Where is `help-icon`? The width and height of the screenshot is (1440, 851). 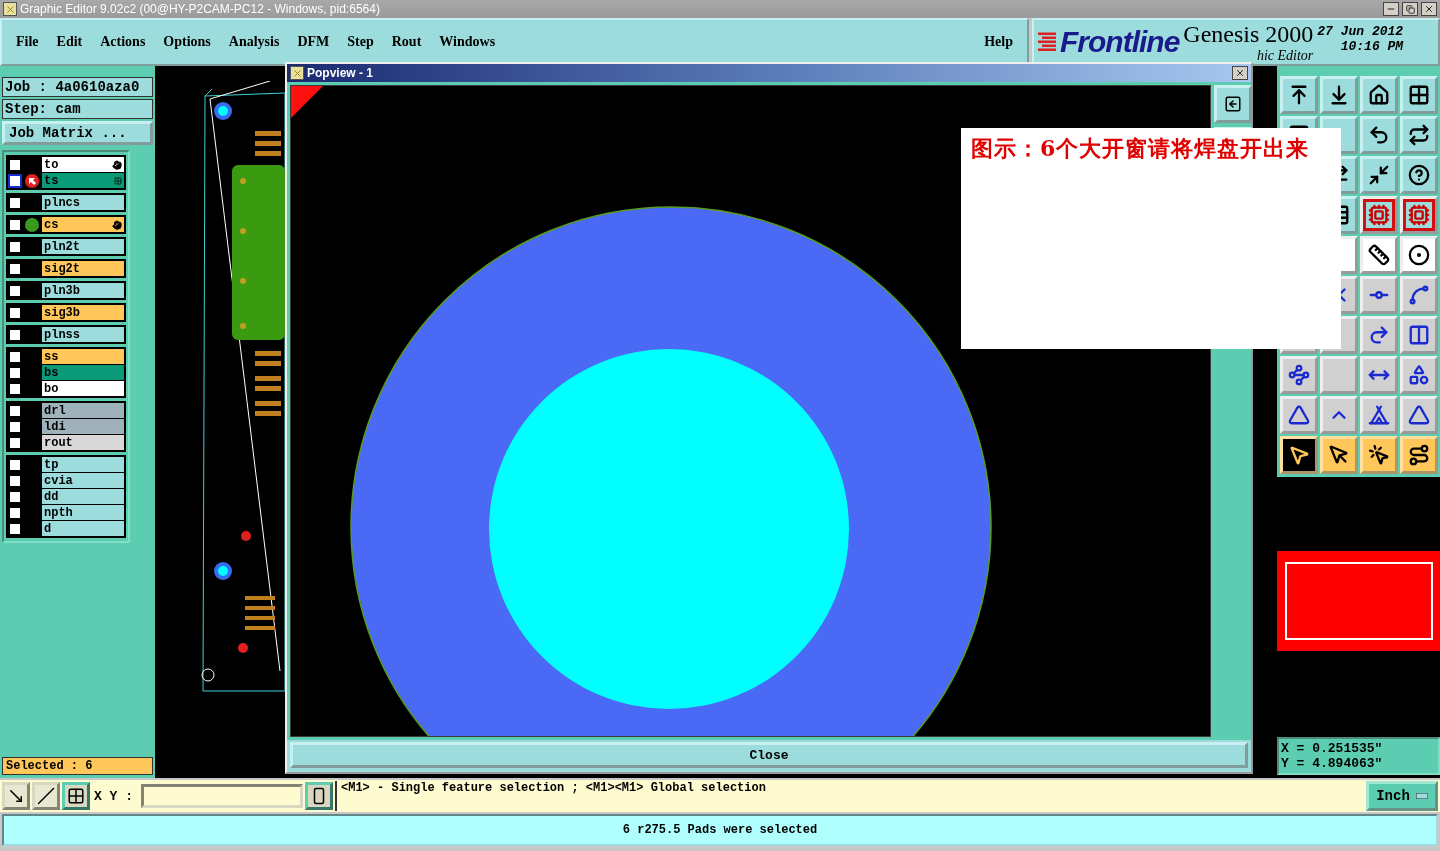
help-icon is located at coordinates (1419, 175).